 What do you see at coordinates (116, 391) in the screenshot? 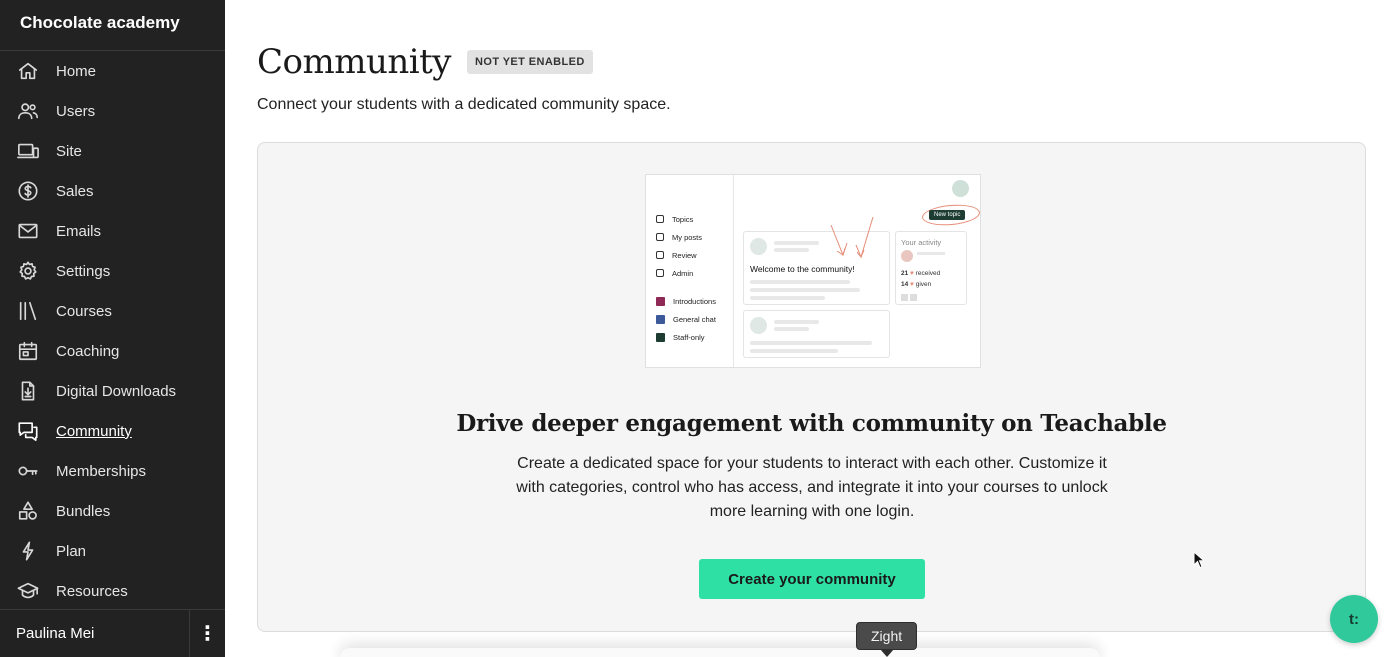
I see `sidebar-item-label: Digital Downloads` at bounding box center [116, 391].